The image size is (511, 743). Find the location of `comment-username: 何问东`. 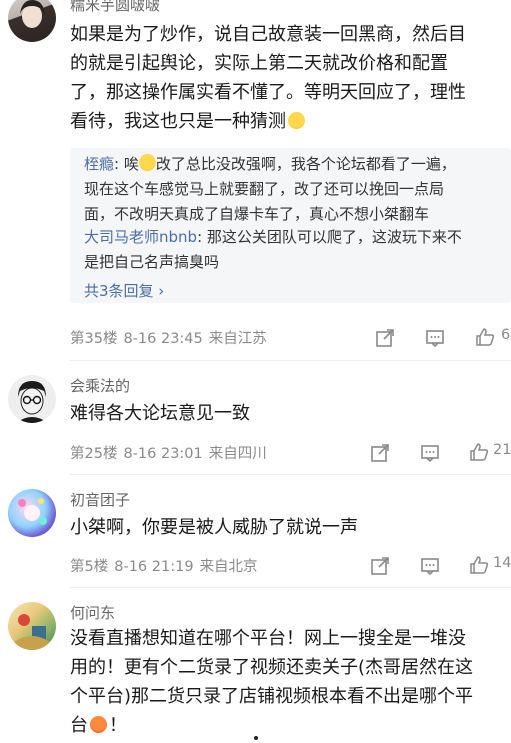

comment-username: 何问东 is located at coordinates (92, 612).